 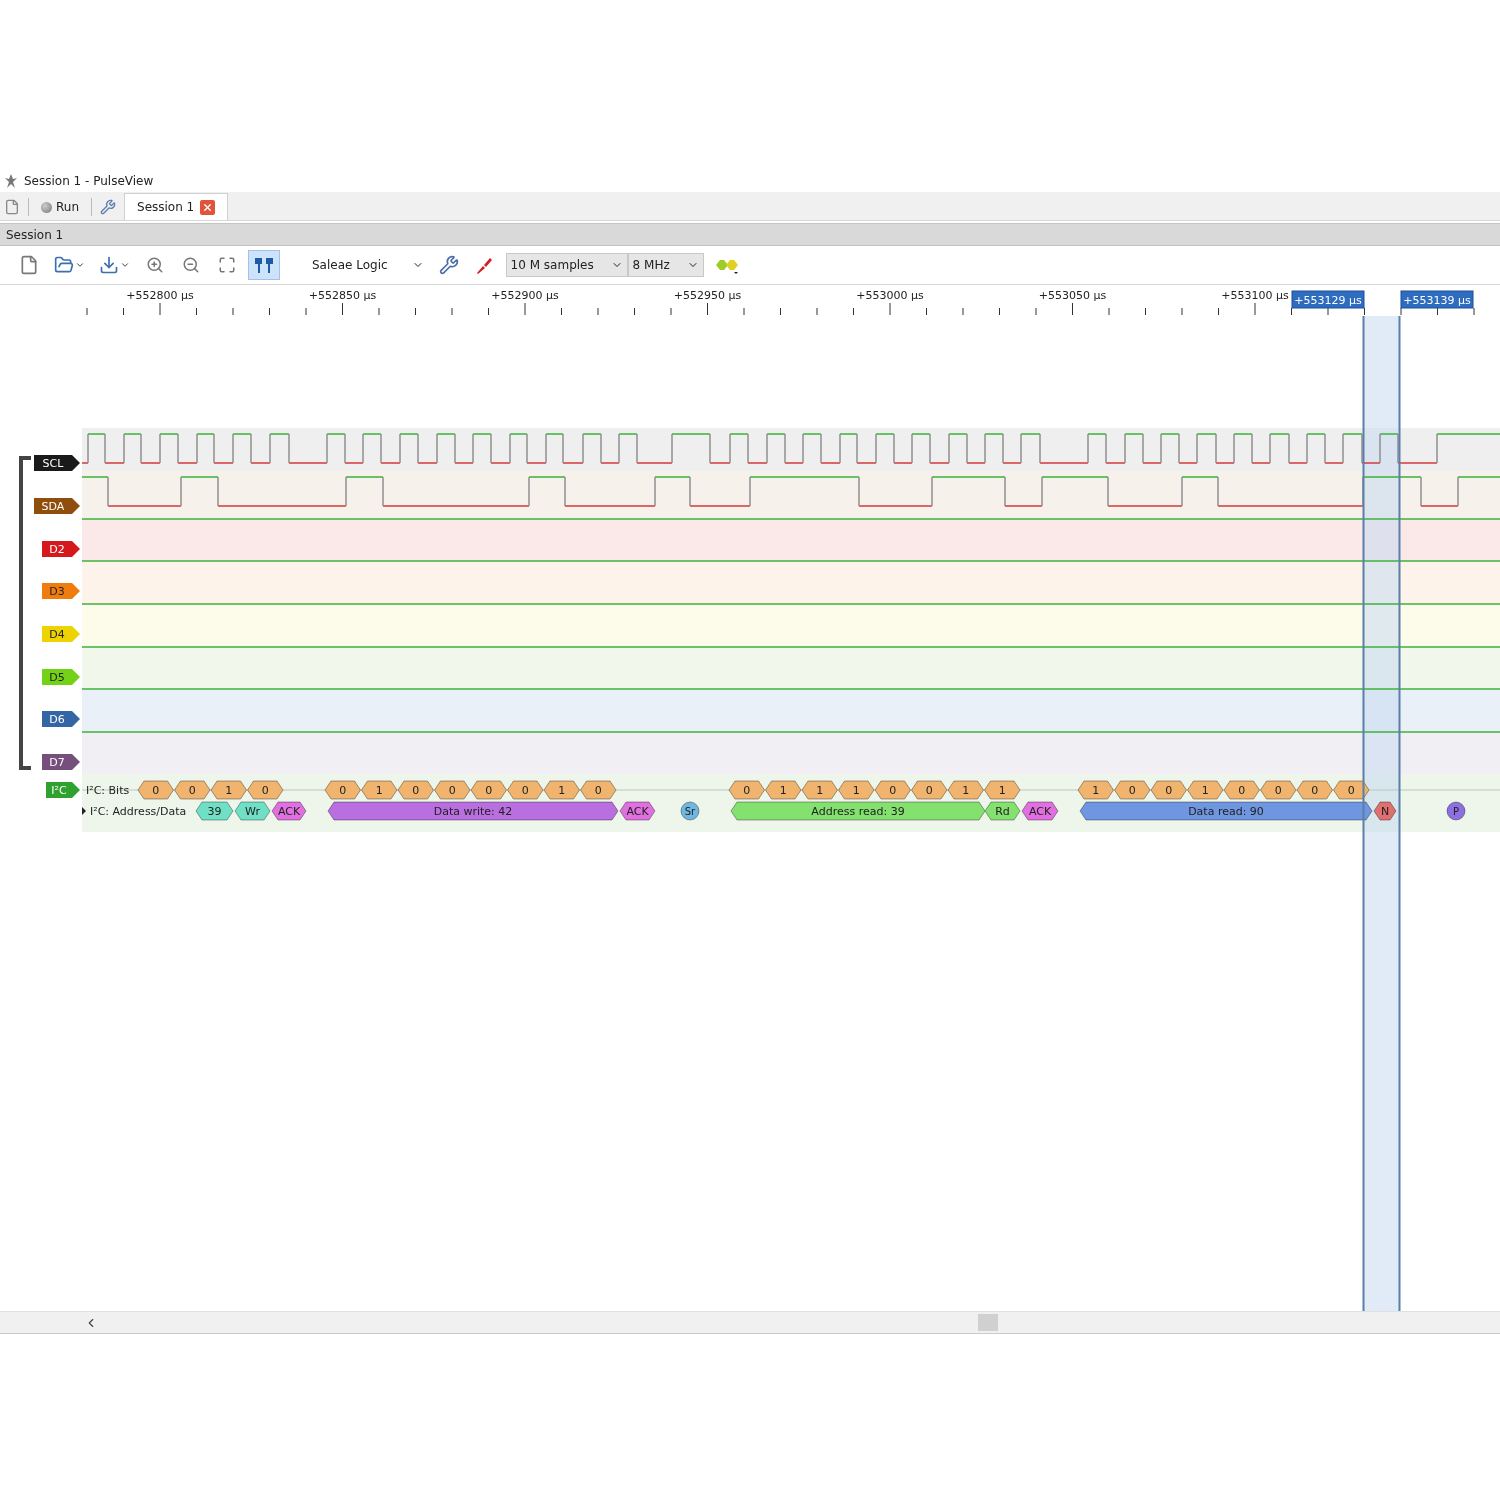 I want to click on zoom-out-icon, so click(x=191, y=265).